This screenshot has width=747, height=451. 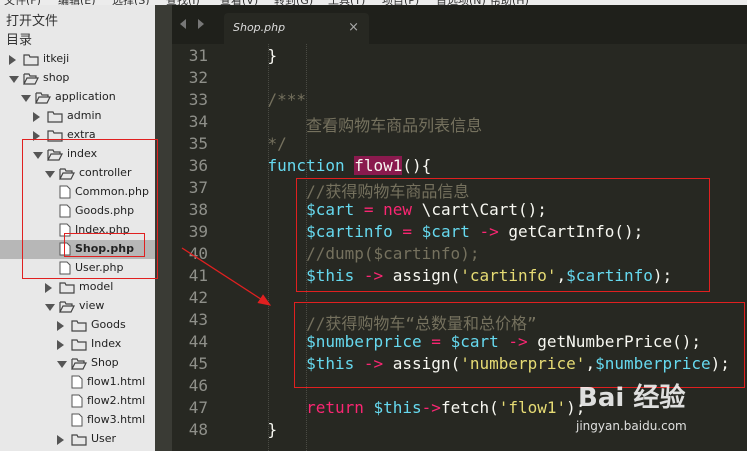 I want to click on tree-folder: view, so click(x=77, y=306).